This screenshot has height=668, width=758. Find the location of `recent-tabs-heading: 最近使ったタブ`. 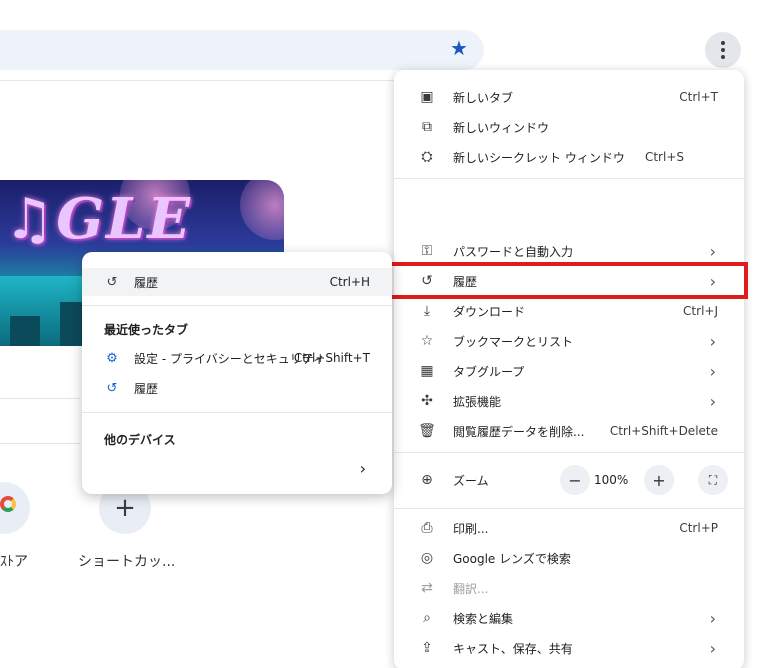

recent-tabs-heading: 最近使ったタブ is located at coordinates (146, 330).